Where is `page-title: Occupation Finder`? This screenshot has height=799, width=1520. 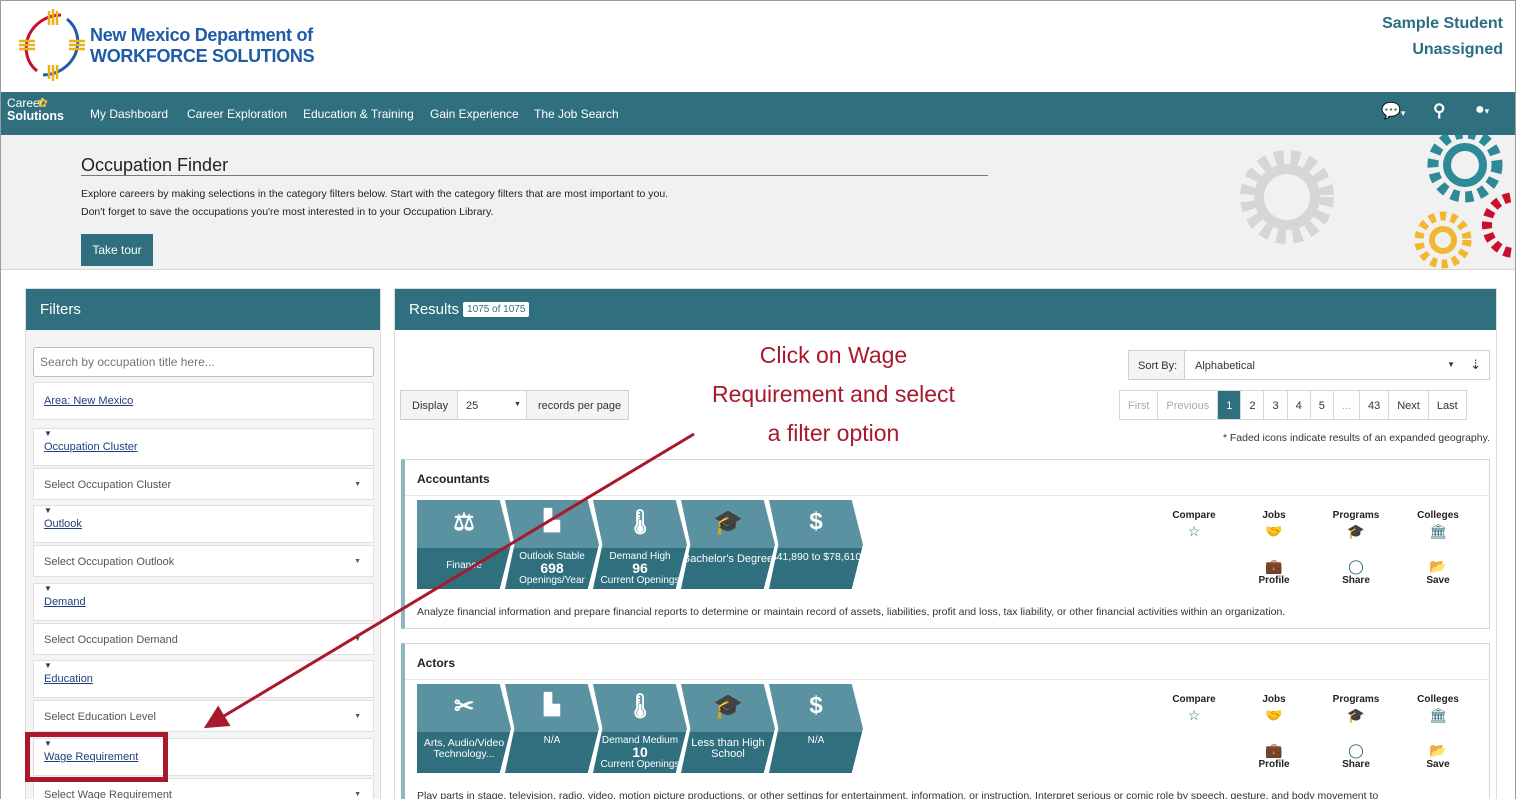
page-title: Occupation Finder is located at coordinates (155, 165).